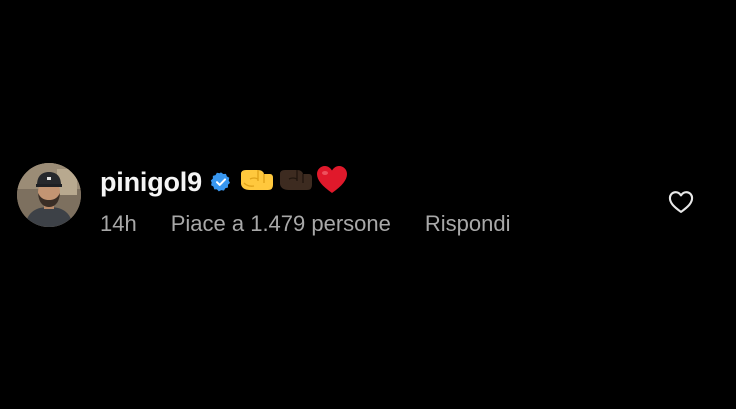 The width and height of the screenshot is (736, 409). What do you see at coordinates (221, 182) in the screenshot?
I see `verified-badge-icon` at bounding box center [221, 182].